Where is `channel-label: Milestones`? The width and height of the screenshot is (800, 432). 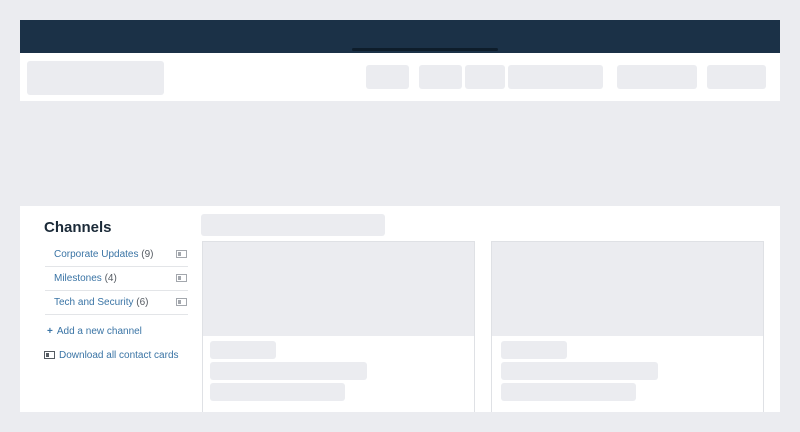
channel-label: Milestones is located at coordinates (78, 278).